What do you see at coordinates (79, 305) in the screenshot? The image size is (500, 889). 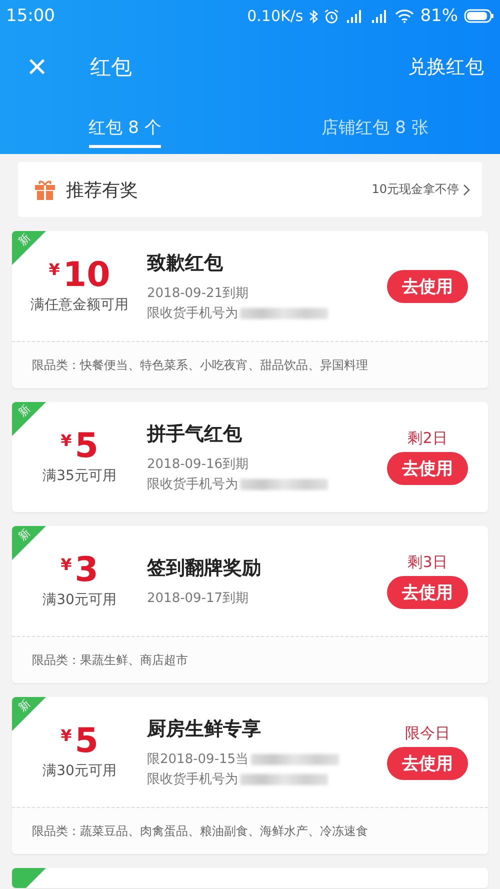 I see `usage-condition: 满任意金额可用` at bounding box center [79, 305].